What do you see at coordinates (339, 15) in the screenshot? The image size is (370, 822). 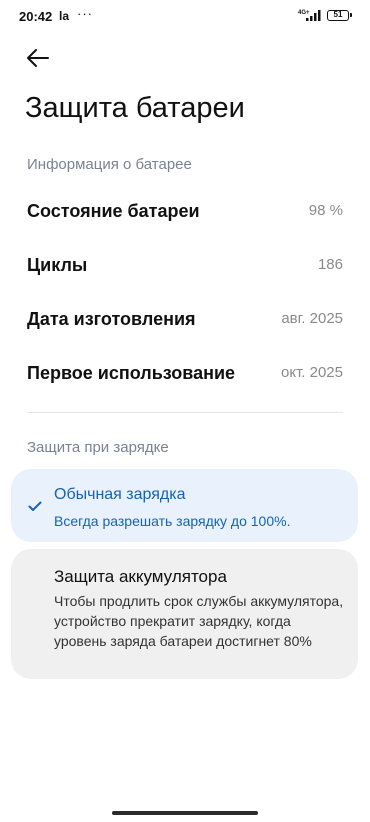 I see `battery-icon: 51` at bounding box center [339, 15].